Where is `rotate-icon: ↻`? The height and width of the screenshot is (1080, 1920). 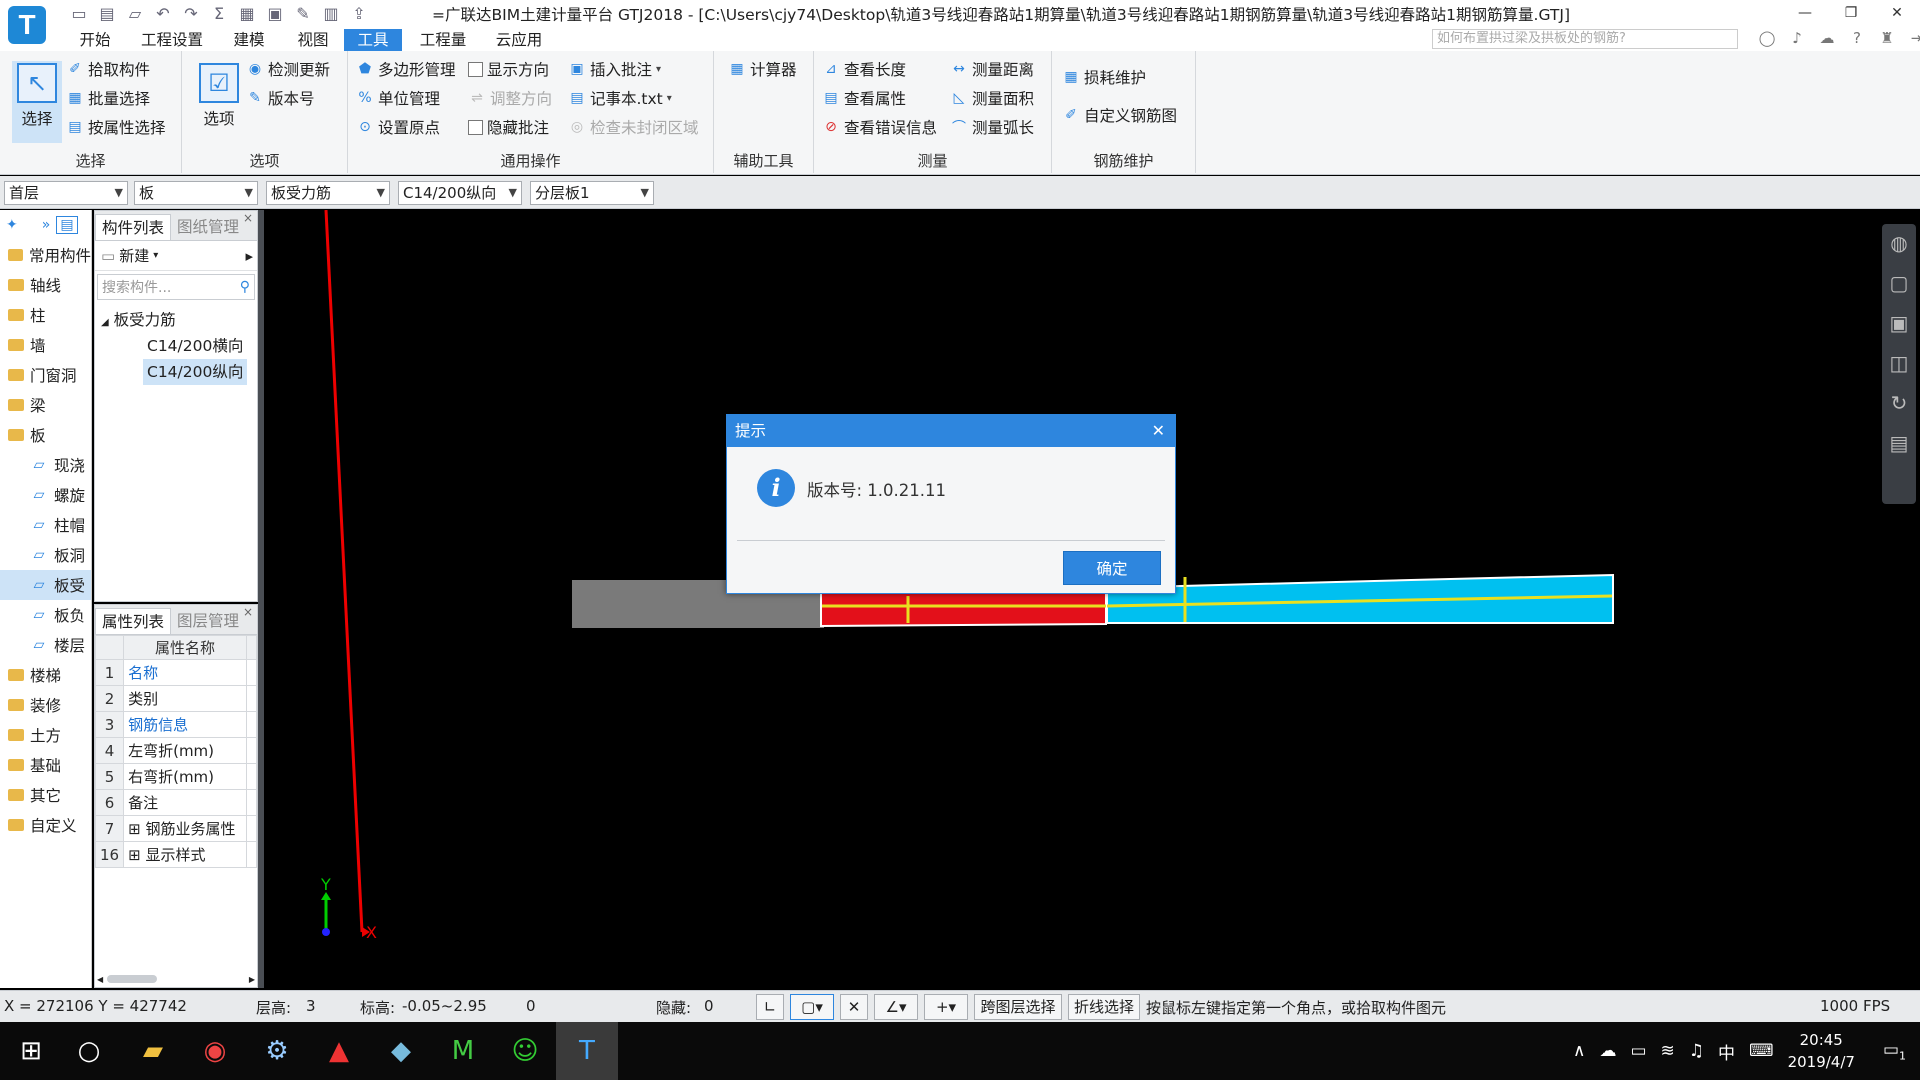 rotate-icon: ↻ is located at coordinates (1899, 403).